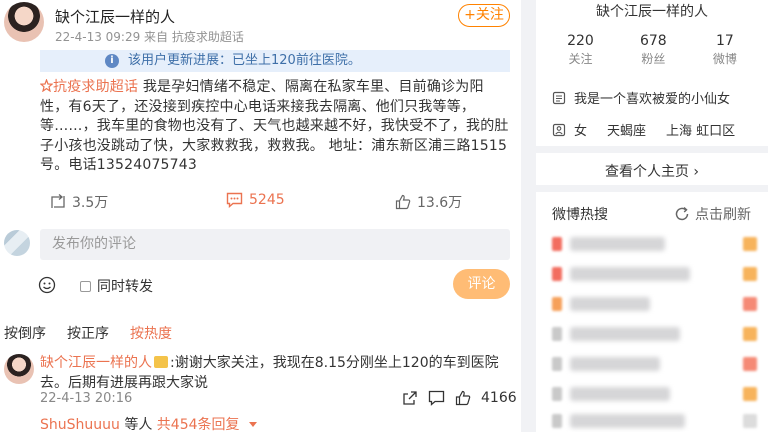 The width and height of the screenshot is (768, 432). I want to click on tab-sort-desc: 按倒序, so click(25, 333).